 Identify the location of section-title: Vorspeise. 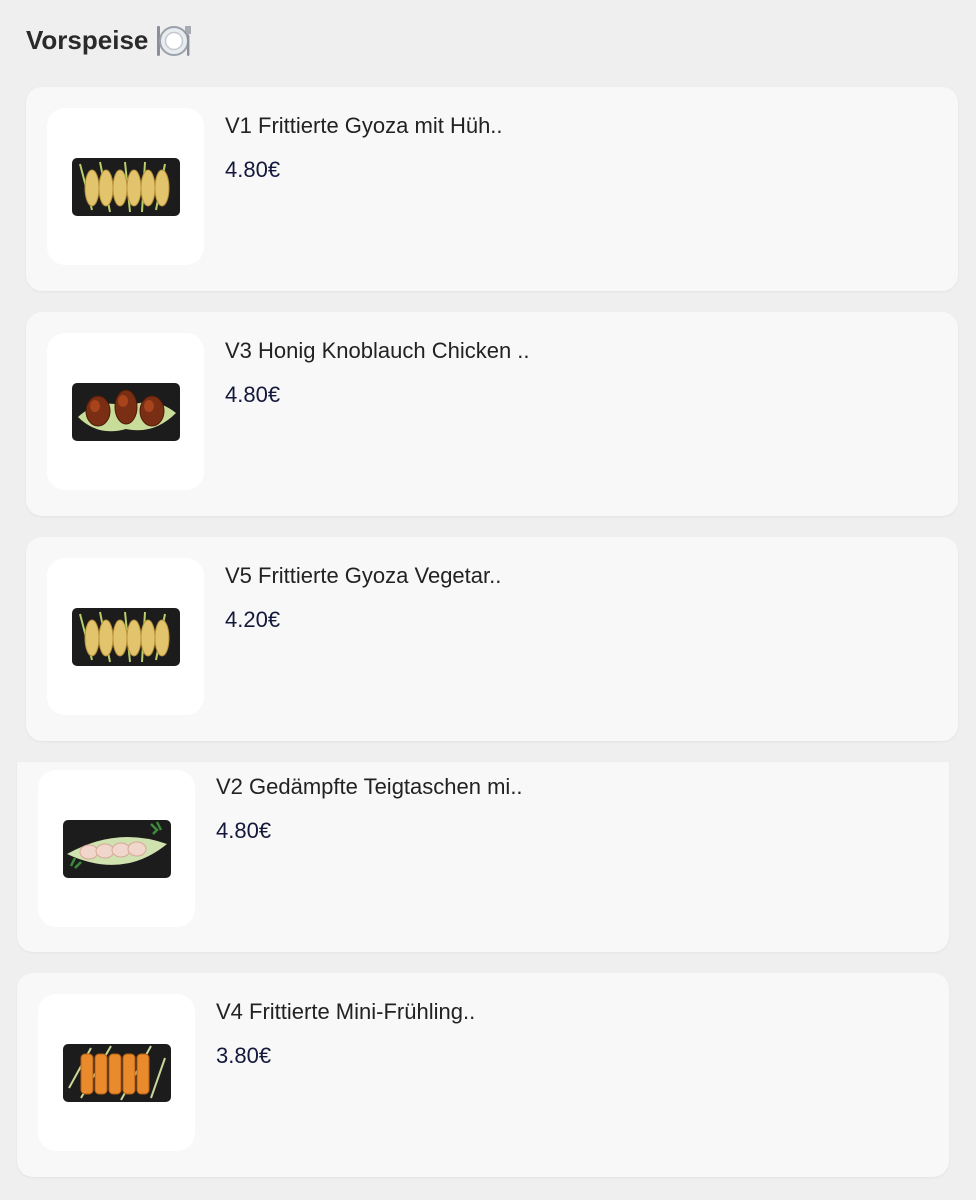
(87, 39).